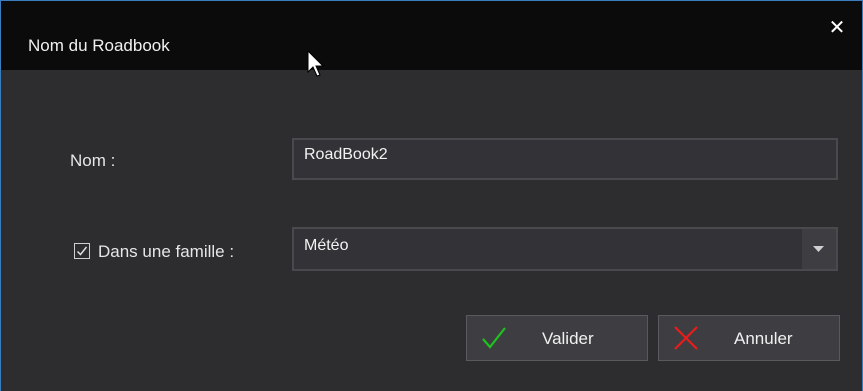 The height and width of the screenshot is (391, 863). I want to click on checkmark-icon, so click(82, 251).